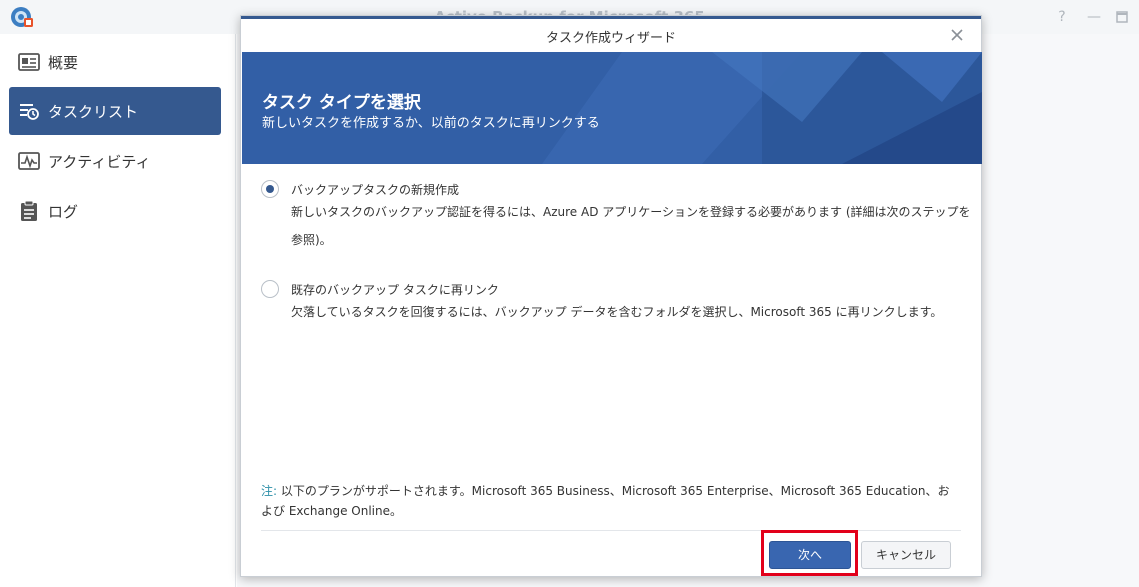  What do you see at coordinates (1122, 17) in the screenshot?
I see `maximize-icon` at bounding box center [1122, 17].